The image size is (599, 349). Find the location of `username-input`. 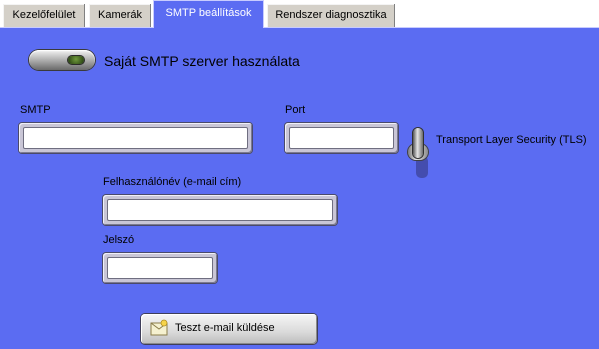

username-input is located at coordinates (220, 210).